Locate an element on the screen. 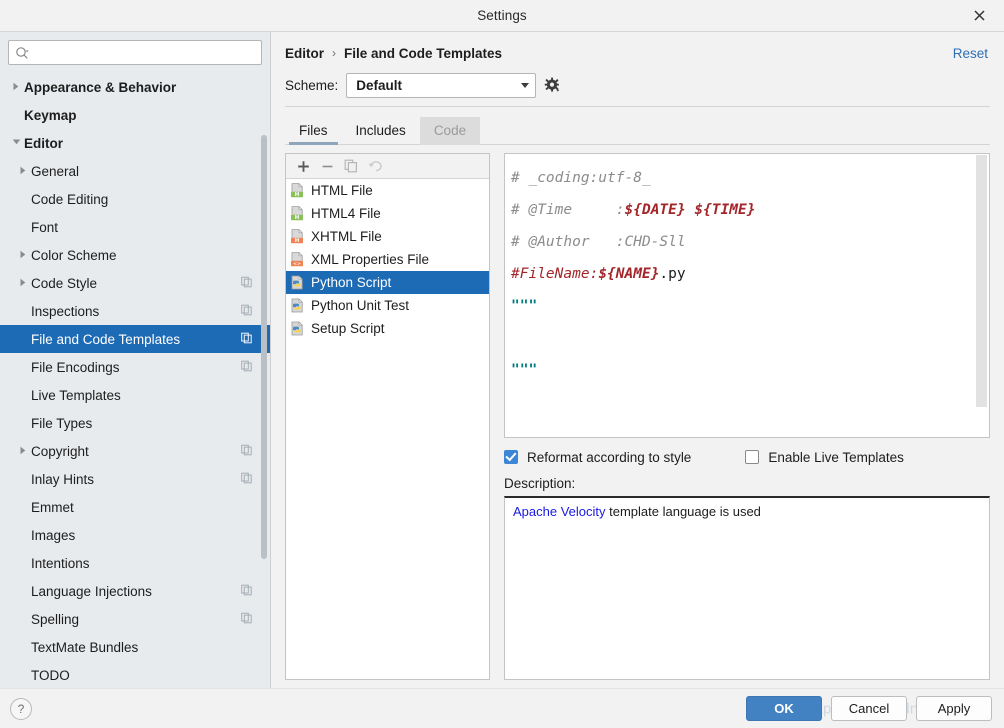 The height and width of the screenshot is (728, 1004). breadcrumb-item-editor: Editor is located at coordinates (304, 53).